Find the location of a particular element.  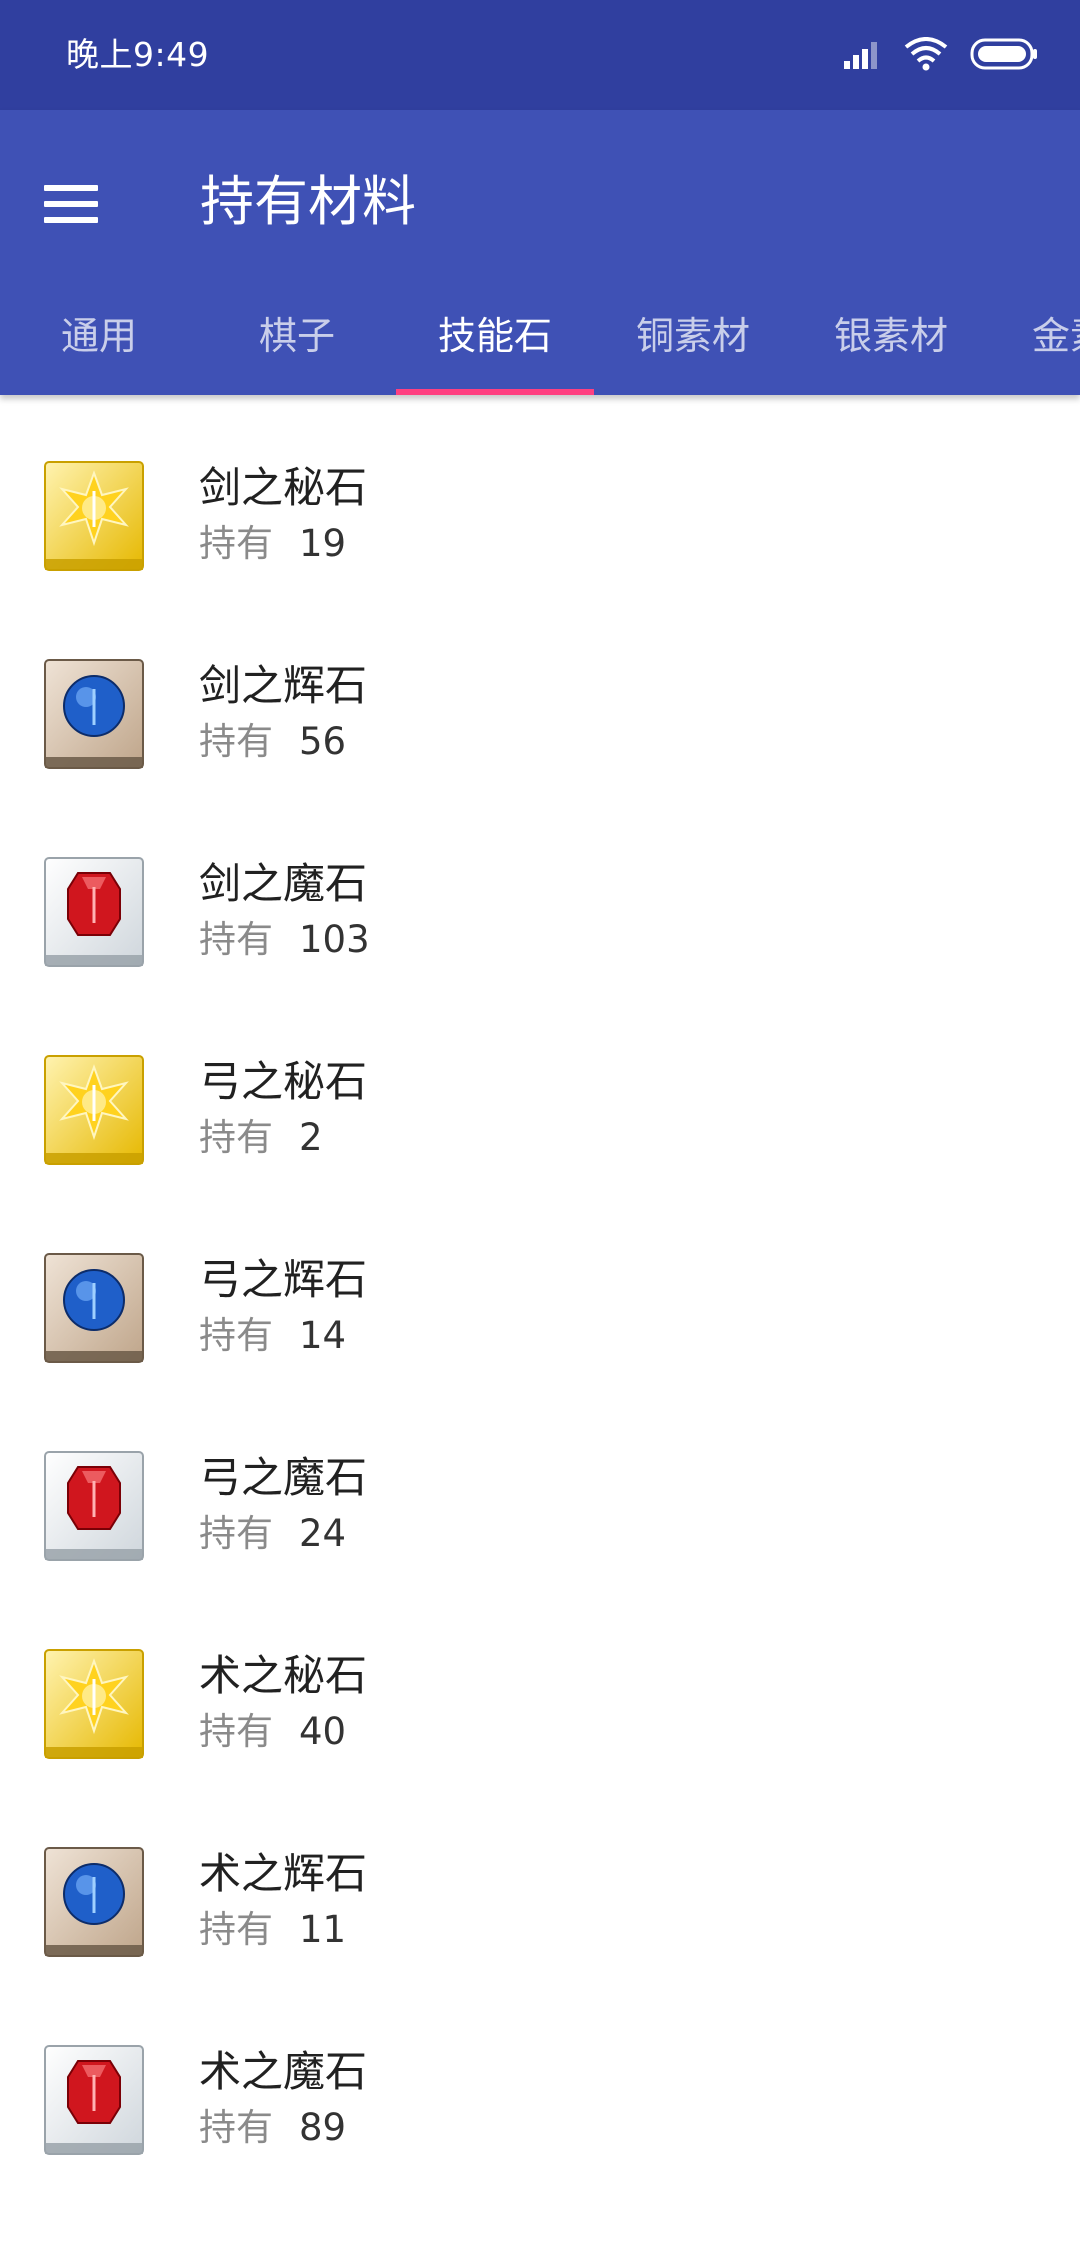

tab-skill-stones-label: 技能石 is located at coordinates (494, 336).